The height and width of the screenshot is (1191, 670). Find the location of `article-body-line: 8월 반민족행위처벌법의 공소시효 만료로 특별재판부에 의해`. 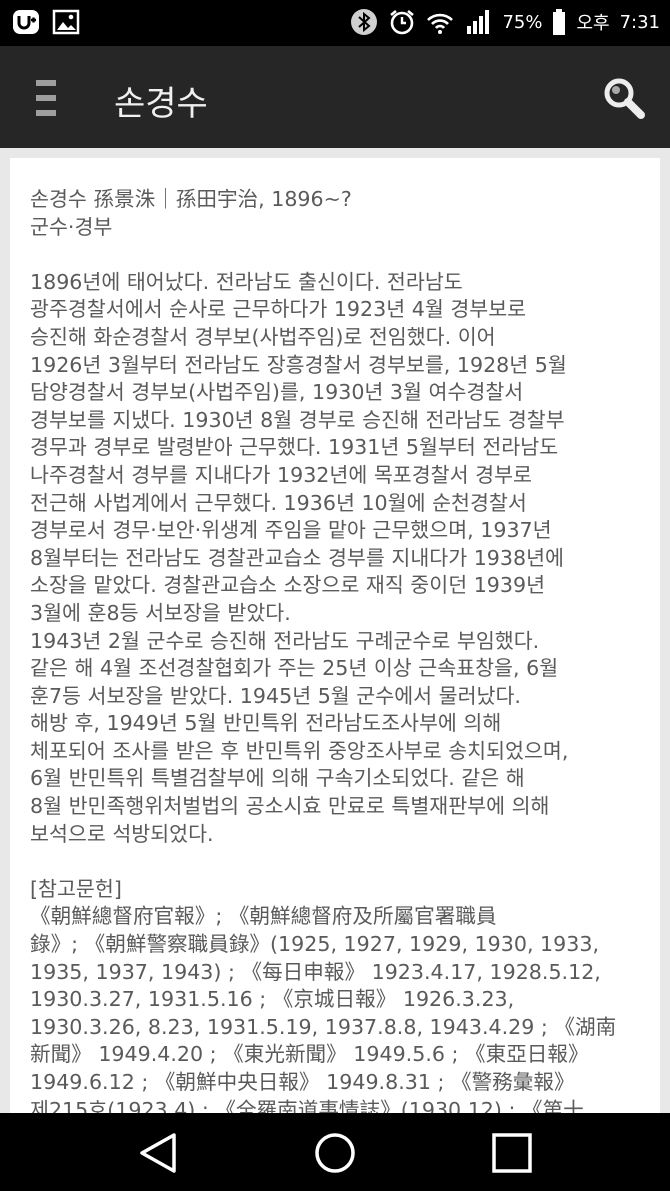

article-body-line: 8월 반민족행위처벌법의 공소시효 만료로 특별재판부에 의해 is located at coordinates (290, 806).